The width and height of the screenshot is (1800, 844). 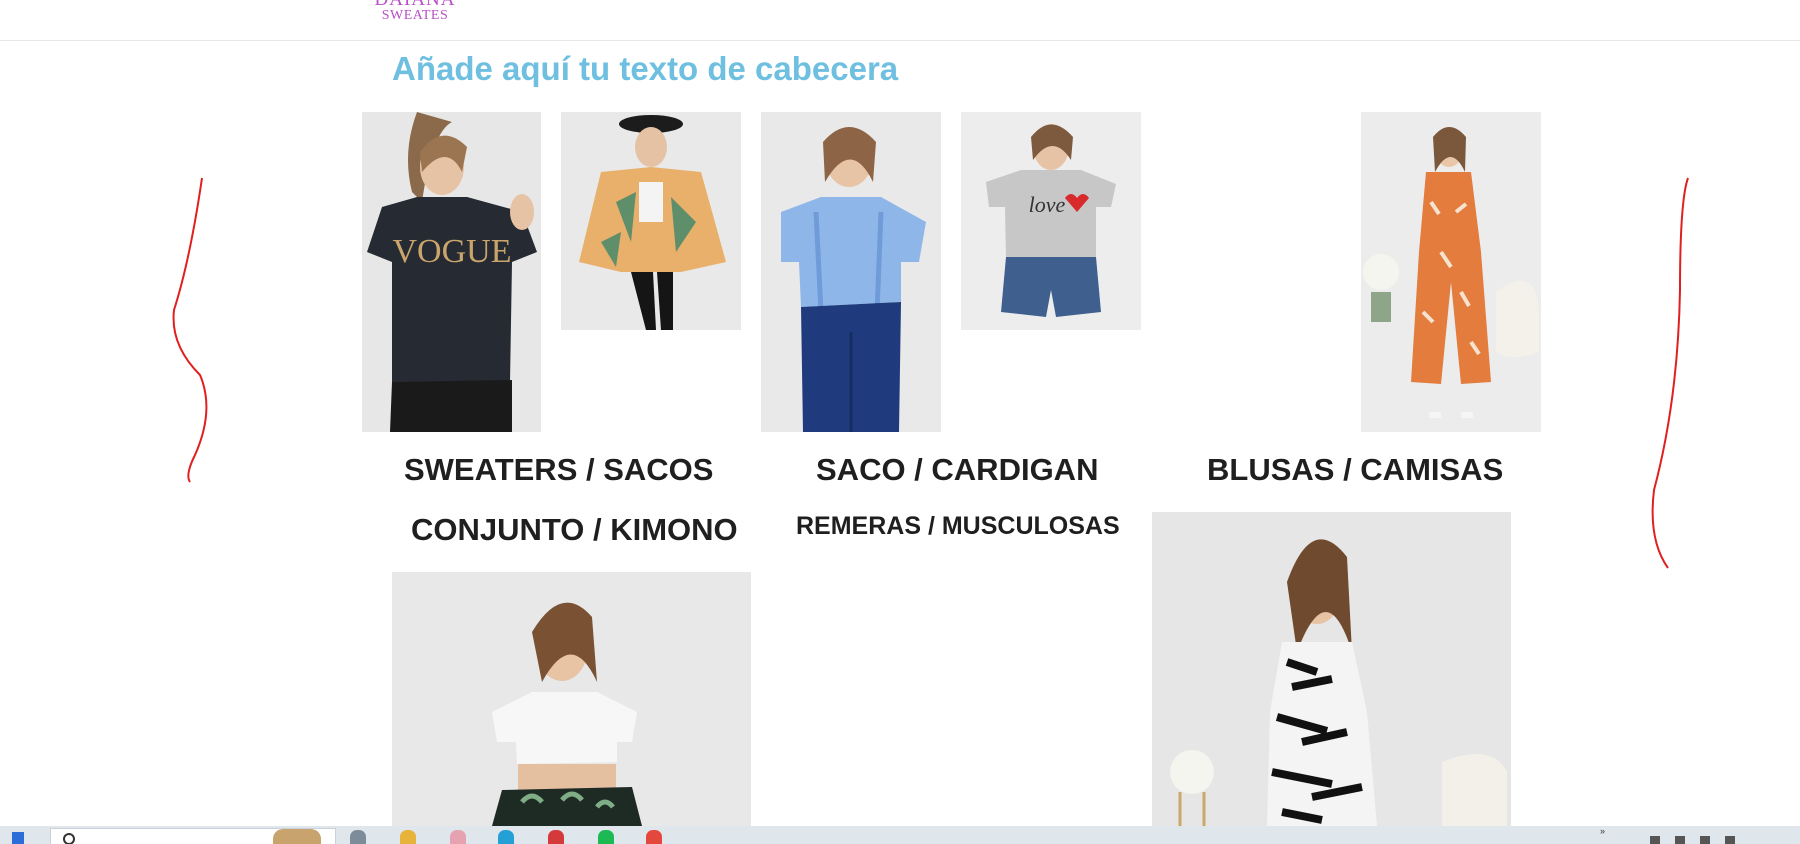 What do you see at coordinates (415, 15) in the screenshot?
I see `logo-line-2: SWEATES` at bounding box center [415, 15].